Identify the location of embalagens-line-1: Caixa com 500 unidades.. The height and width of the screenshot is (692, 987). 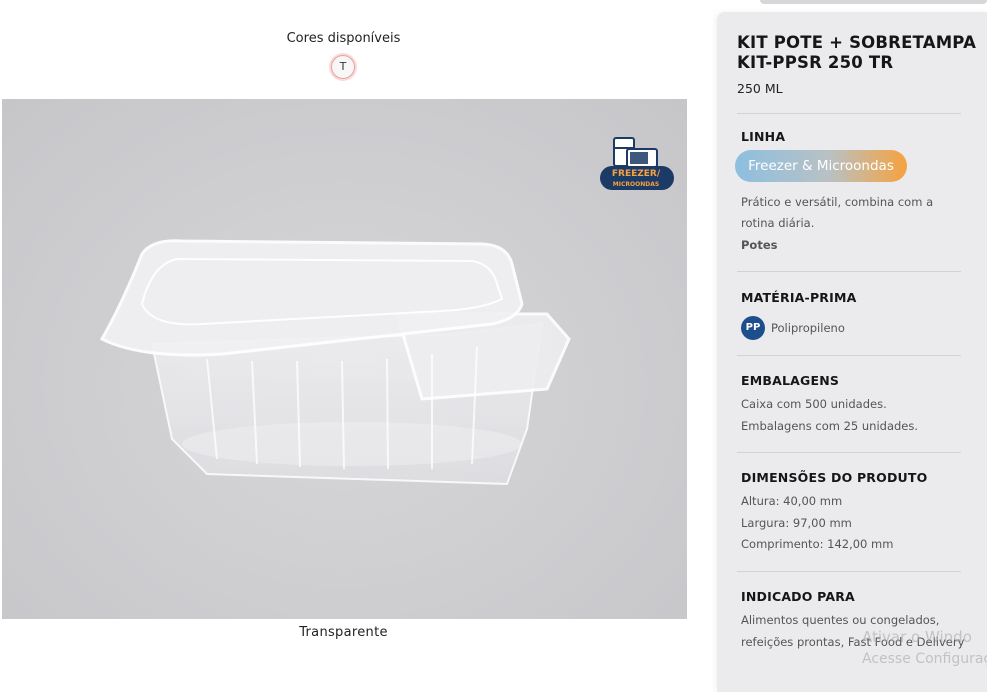
(814, 404).